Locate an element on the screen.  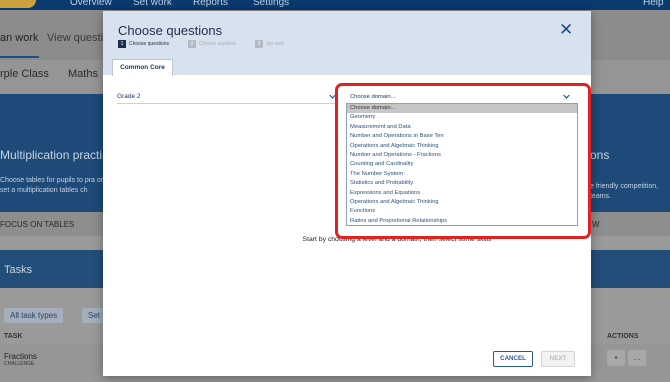
step-choose-students: 2 Choose students is located at coordinates (212, 44).